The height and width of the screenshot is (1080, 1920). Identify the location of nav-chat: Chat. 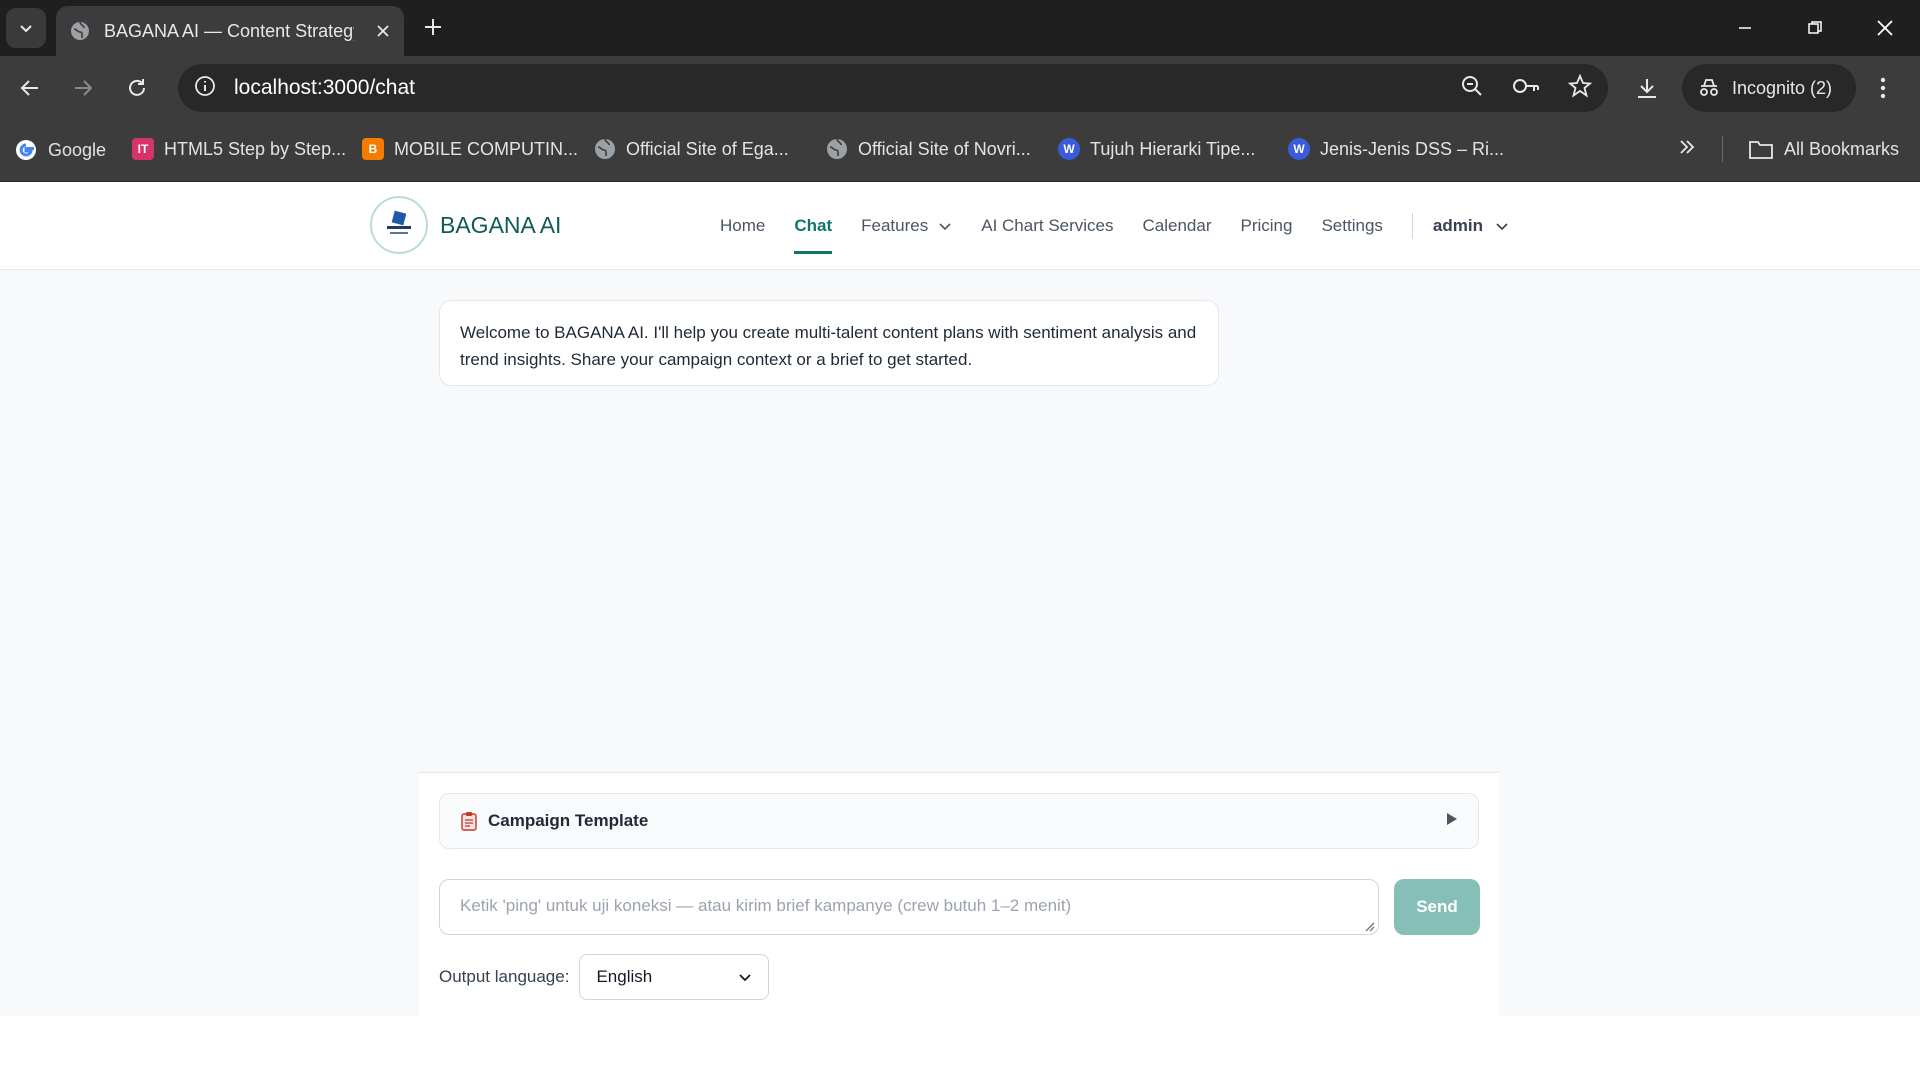
(813, 226).